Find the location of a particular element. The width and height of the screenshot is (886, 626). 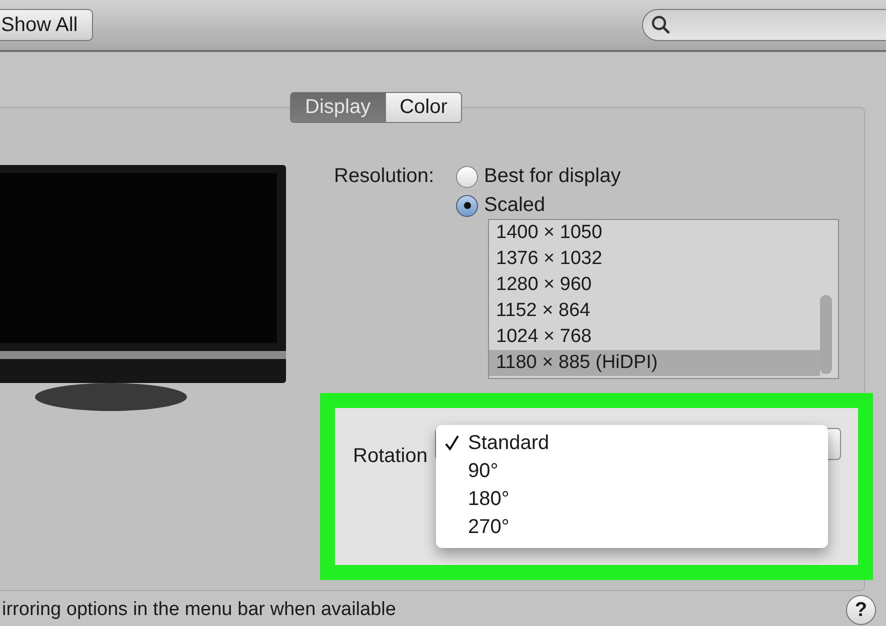

radio-option: Best for display is located at coordinates (538, 176).